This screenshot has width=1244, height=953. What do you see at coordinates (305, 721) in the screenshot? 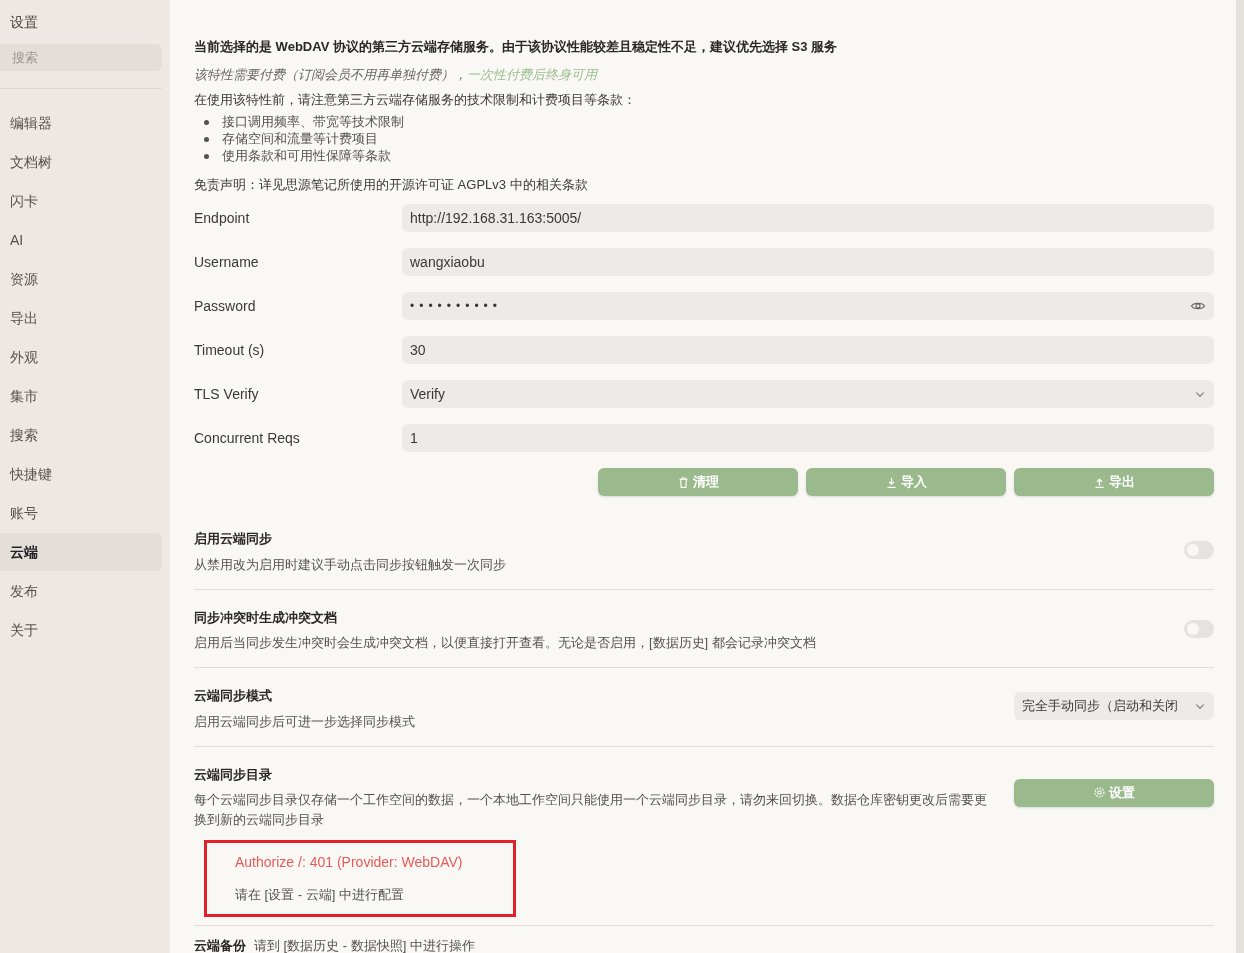
I see `setting-description: 启用云端同步后可进一步选择同步模式` at bounding box center [305, 721].